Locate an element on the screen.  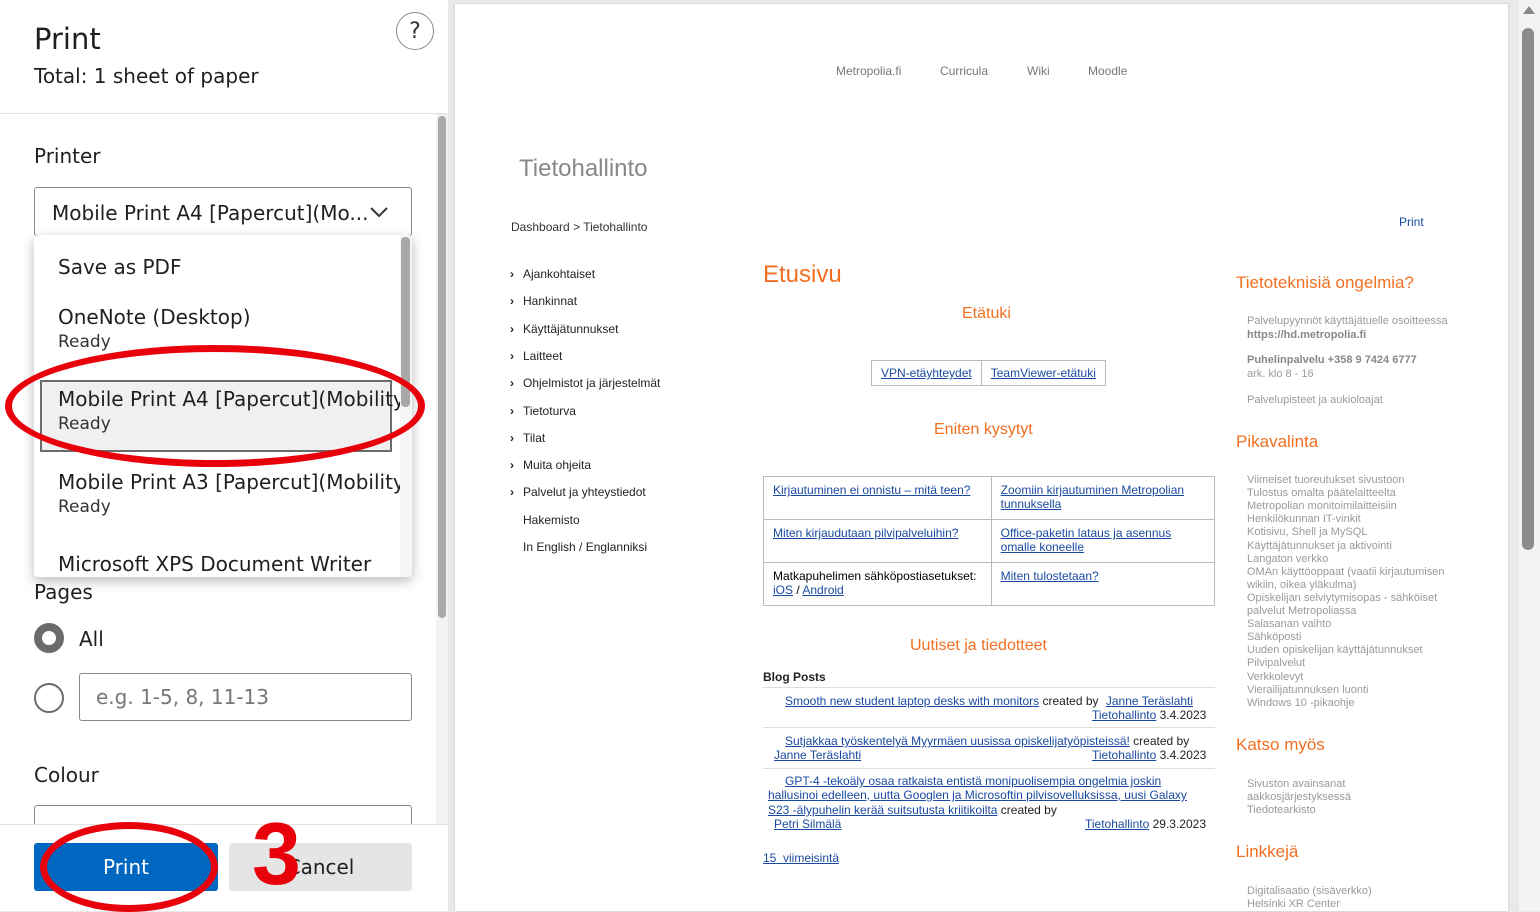
page-title: Etusivu is located at coordinates (802, 274).